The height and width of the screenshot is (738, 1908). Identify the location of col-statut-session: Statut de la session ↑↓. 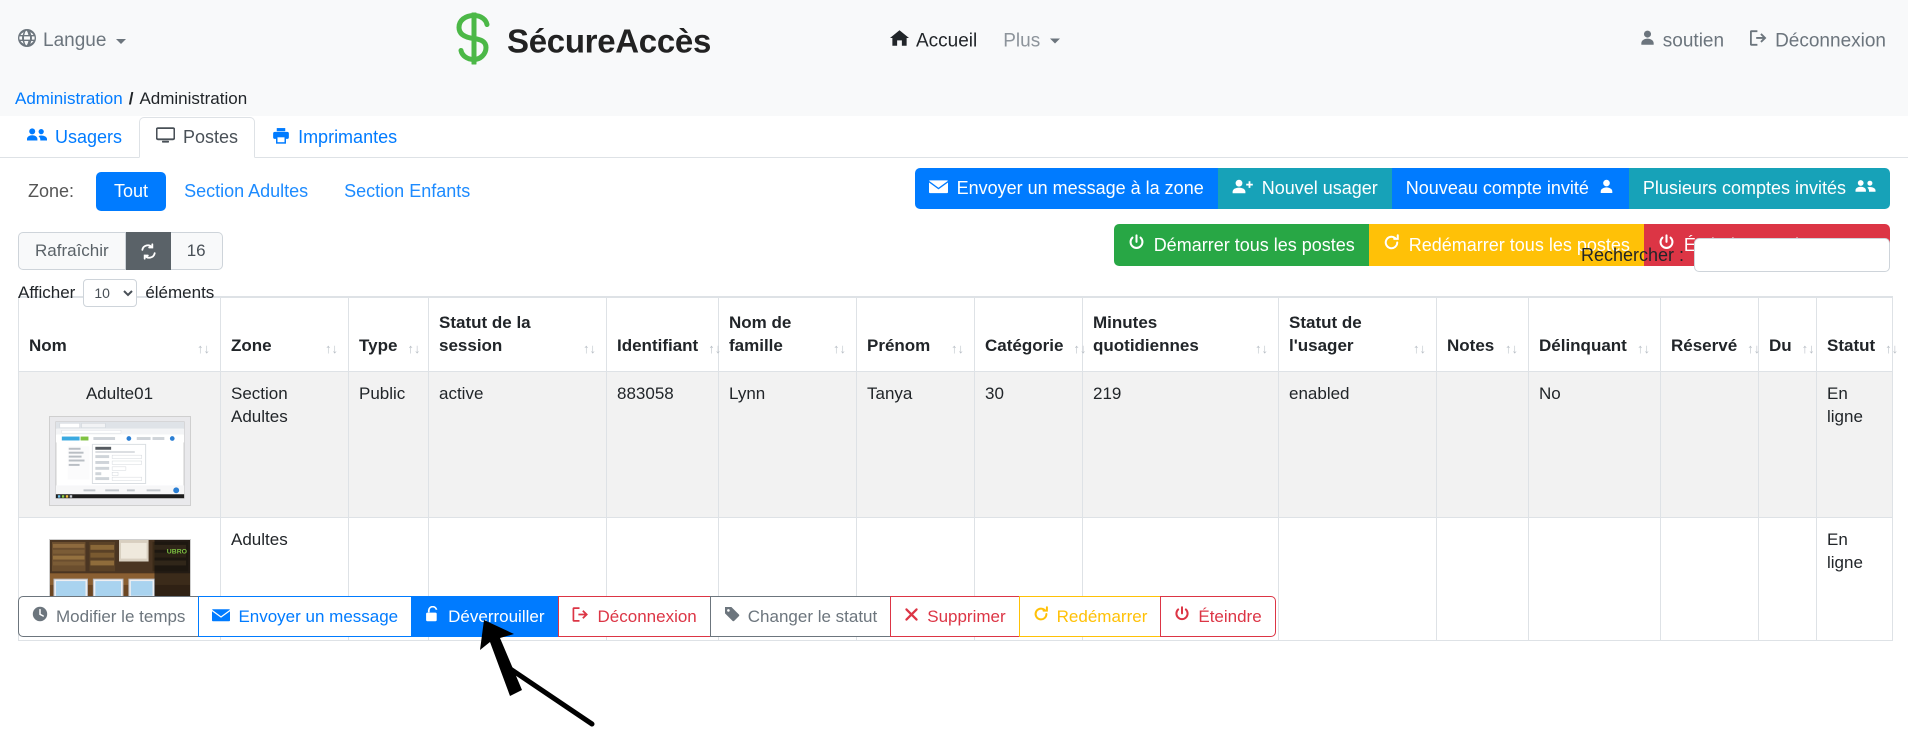
(517, 333).